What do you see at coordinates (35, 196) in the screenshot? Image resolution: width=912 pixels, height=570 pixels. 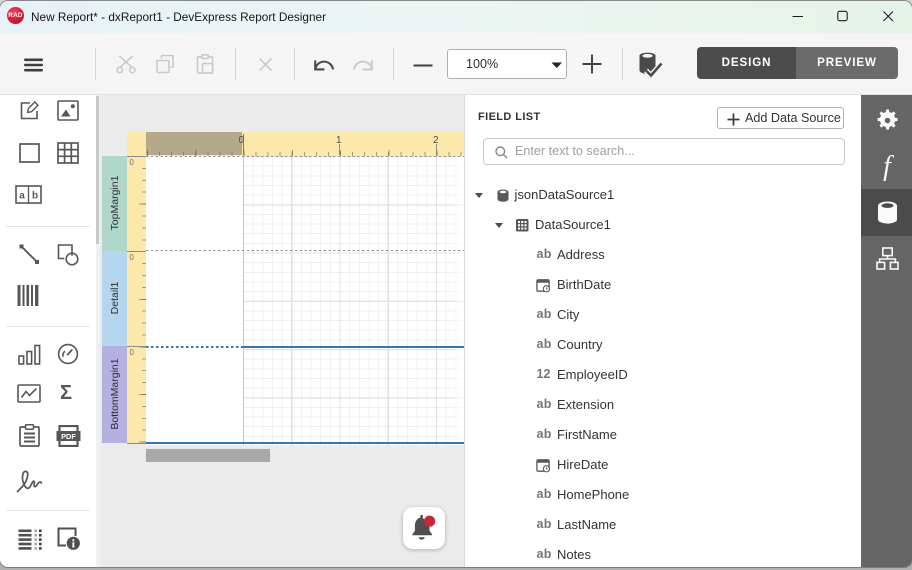 I see `svg-text: b` at bounding box center [35, 196].